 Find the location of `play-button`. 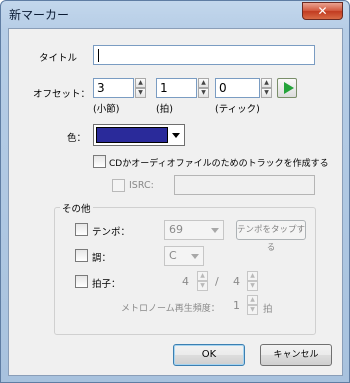

play-button is located at coordinates (287, 88).